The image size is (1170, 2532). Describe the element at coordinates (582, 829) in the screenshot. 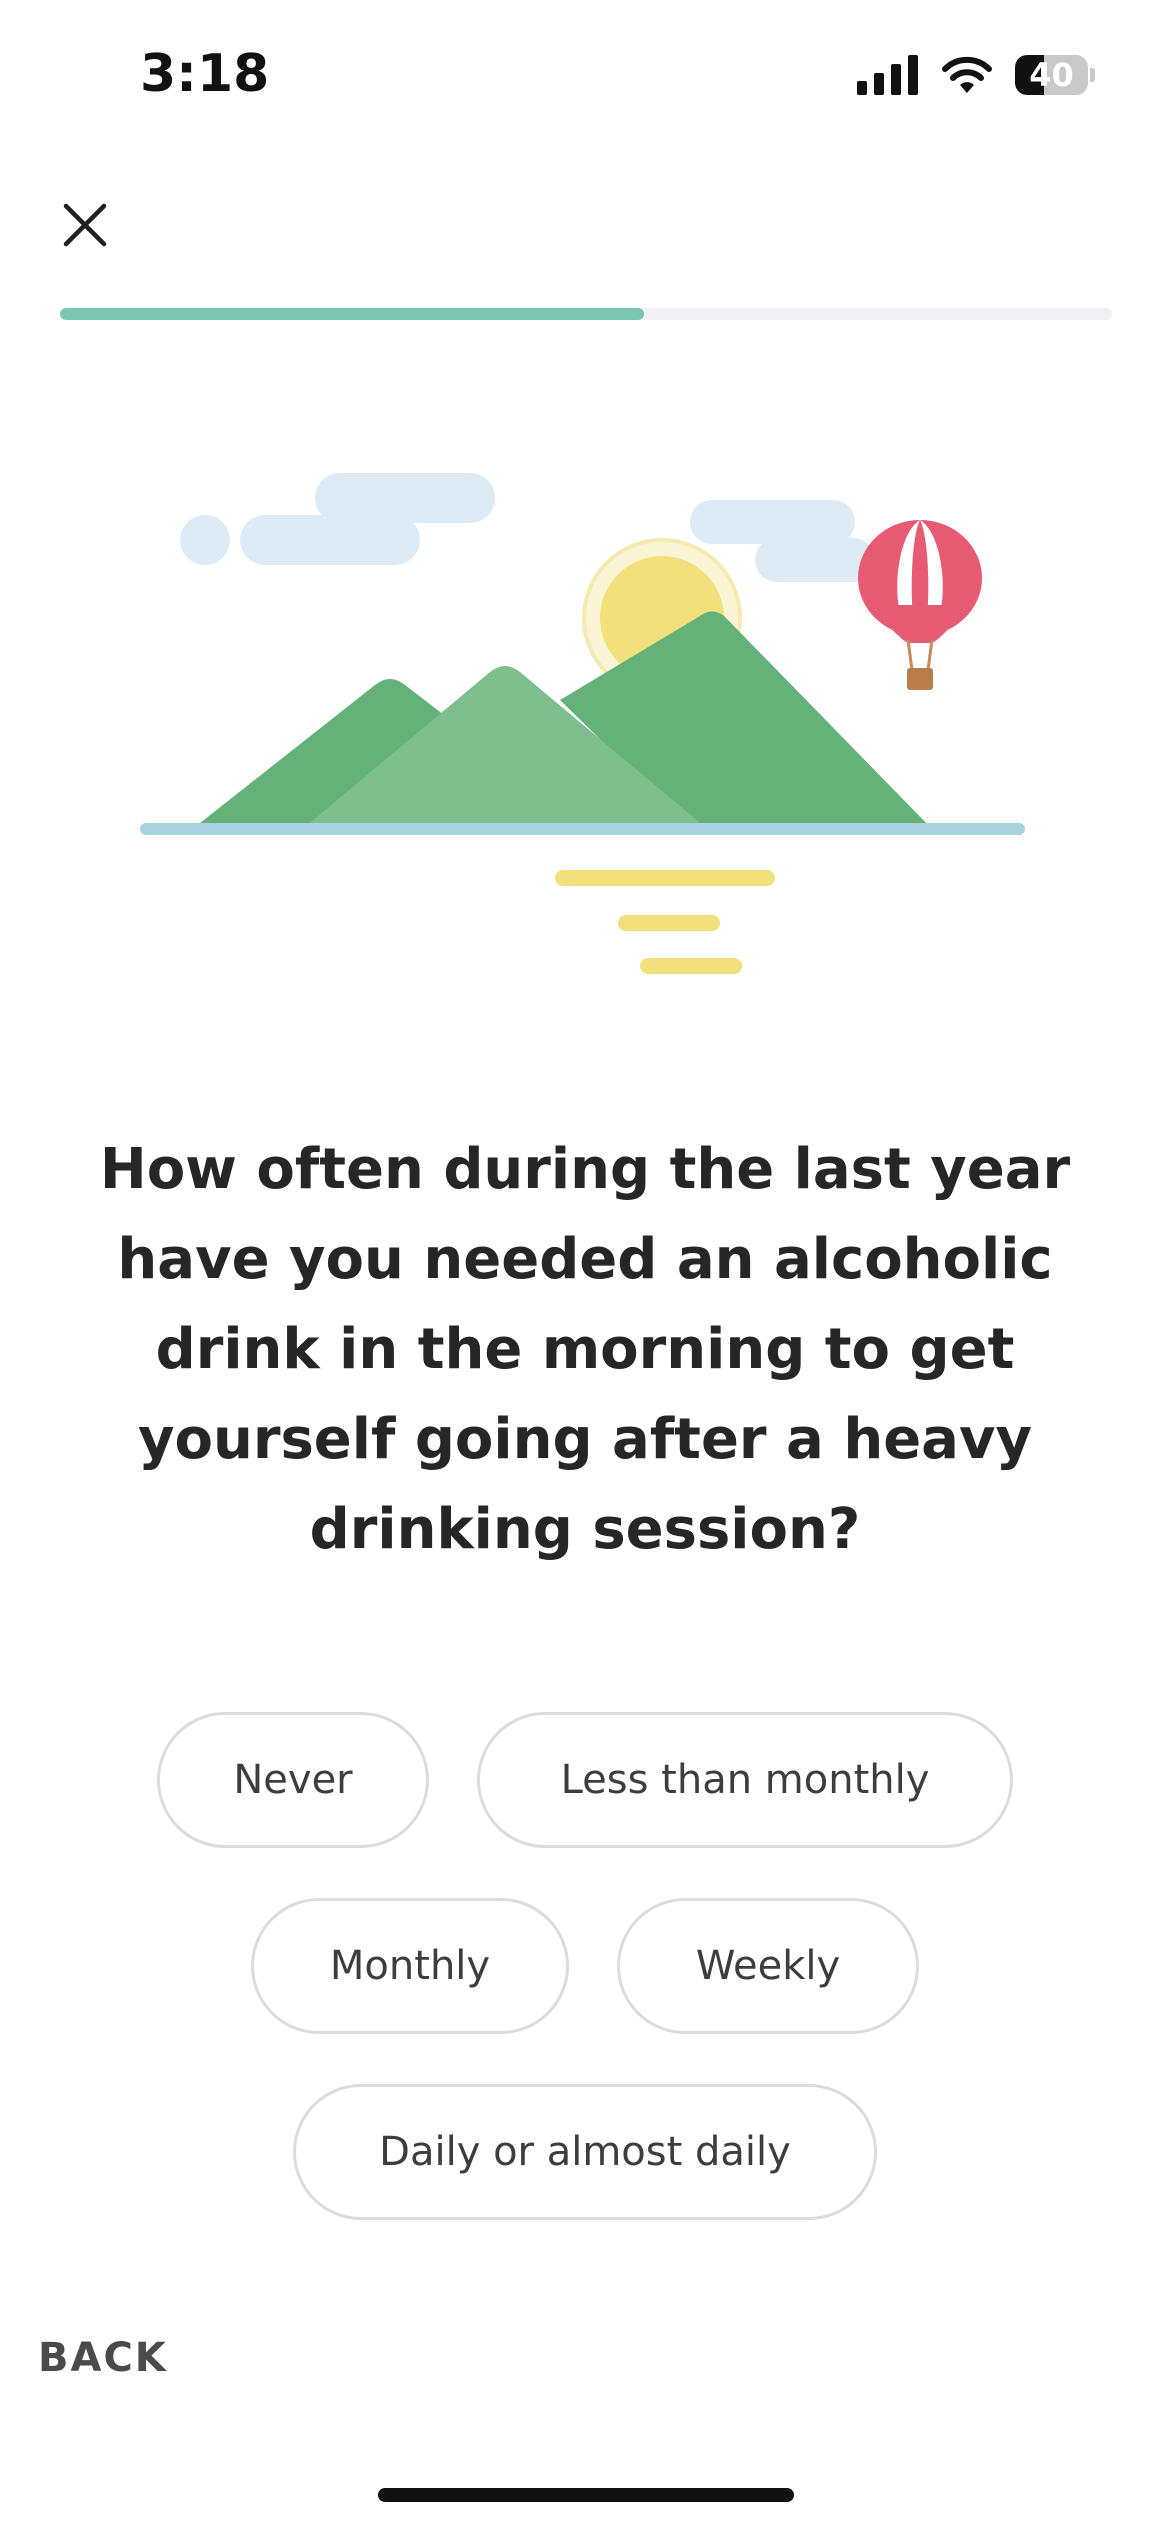

I see `water-line` at that location.